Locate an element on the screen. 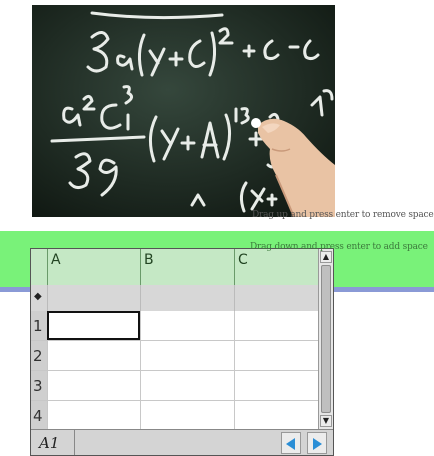  next-button is located at coordinates (317, 443).